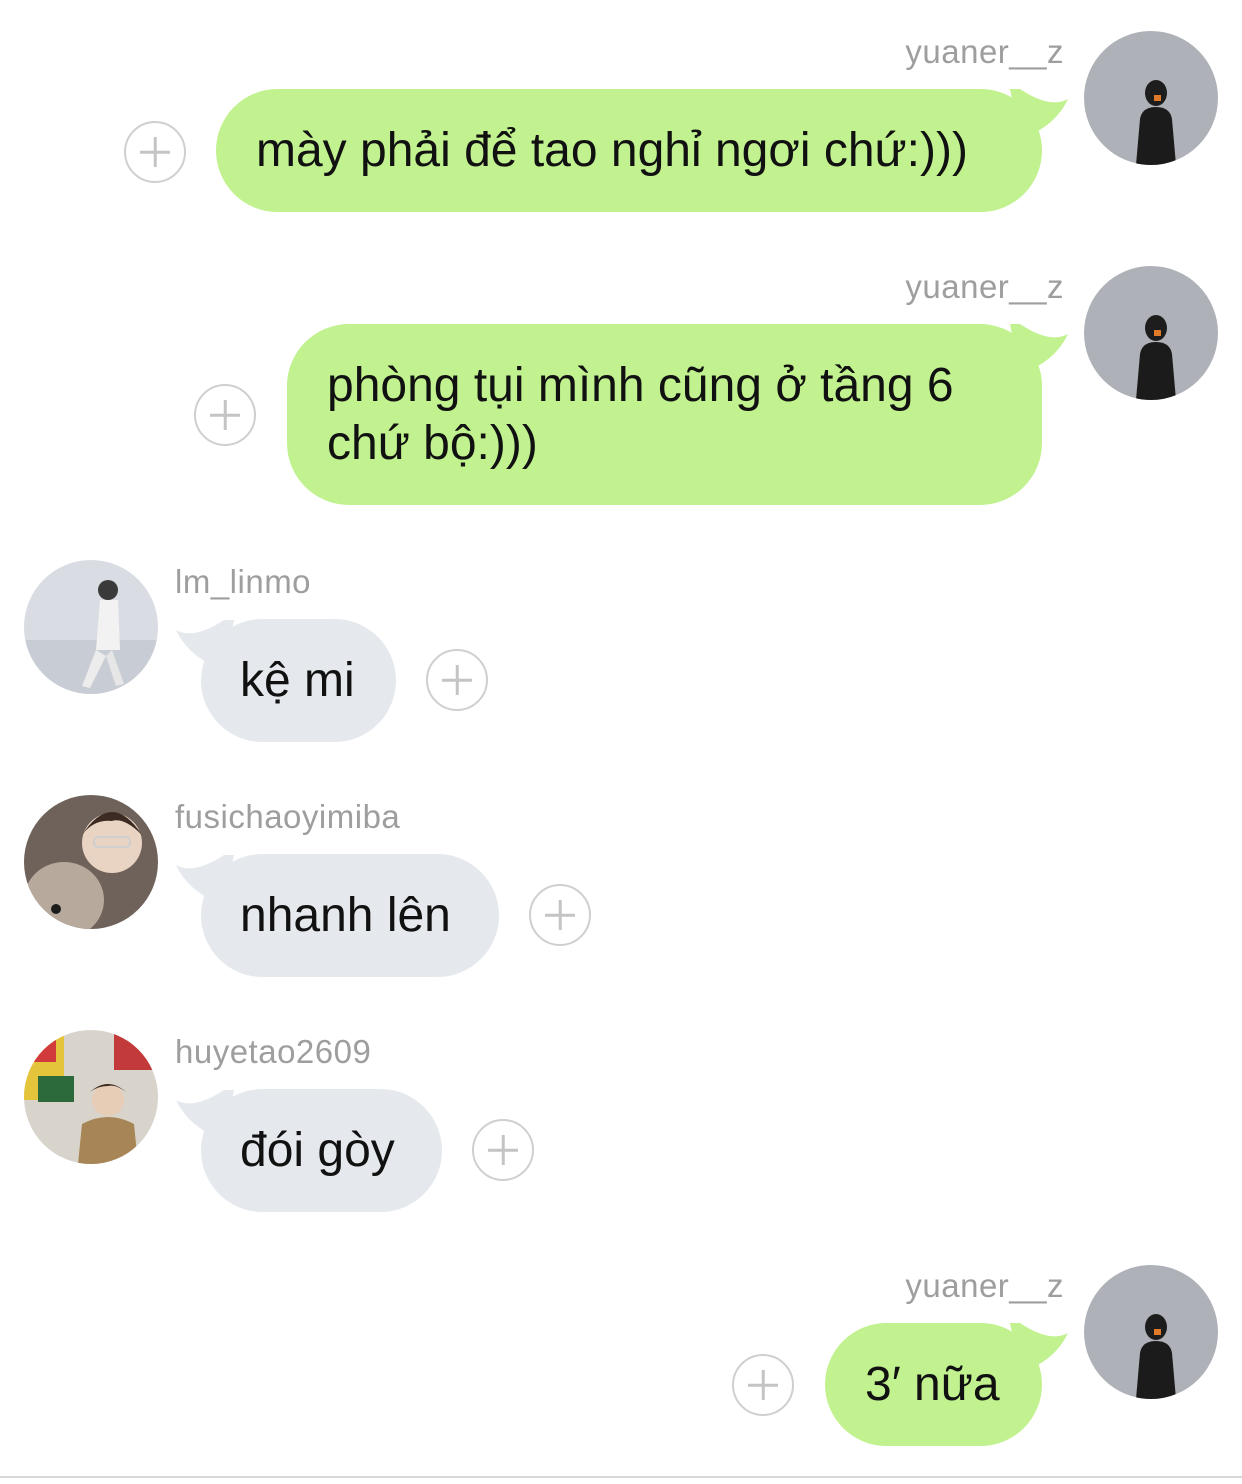 The image size is (1242, 1484). I want to click on sender-name: lm_linmo, so click(243, 581).